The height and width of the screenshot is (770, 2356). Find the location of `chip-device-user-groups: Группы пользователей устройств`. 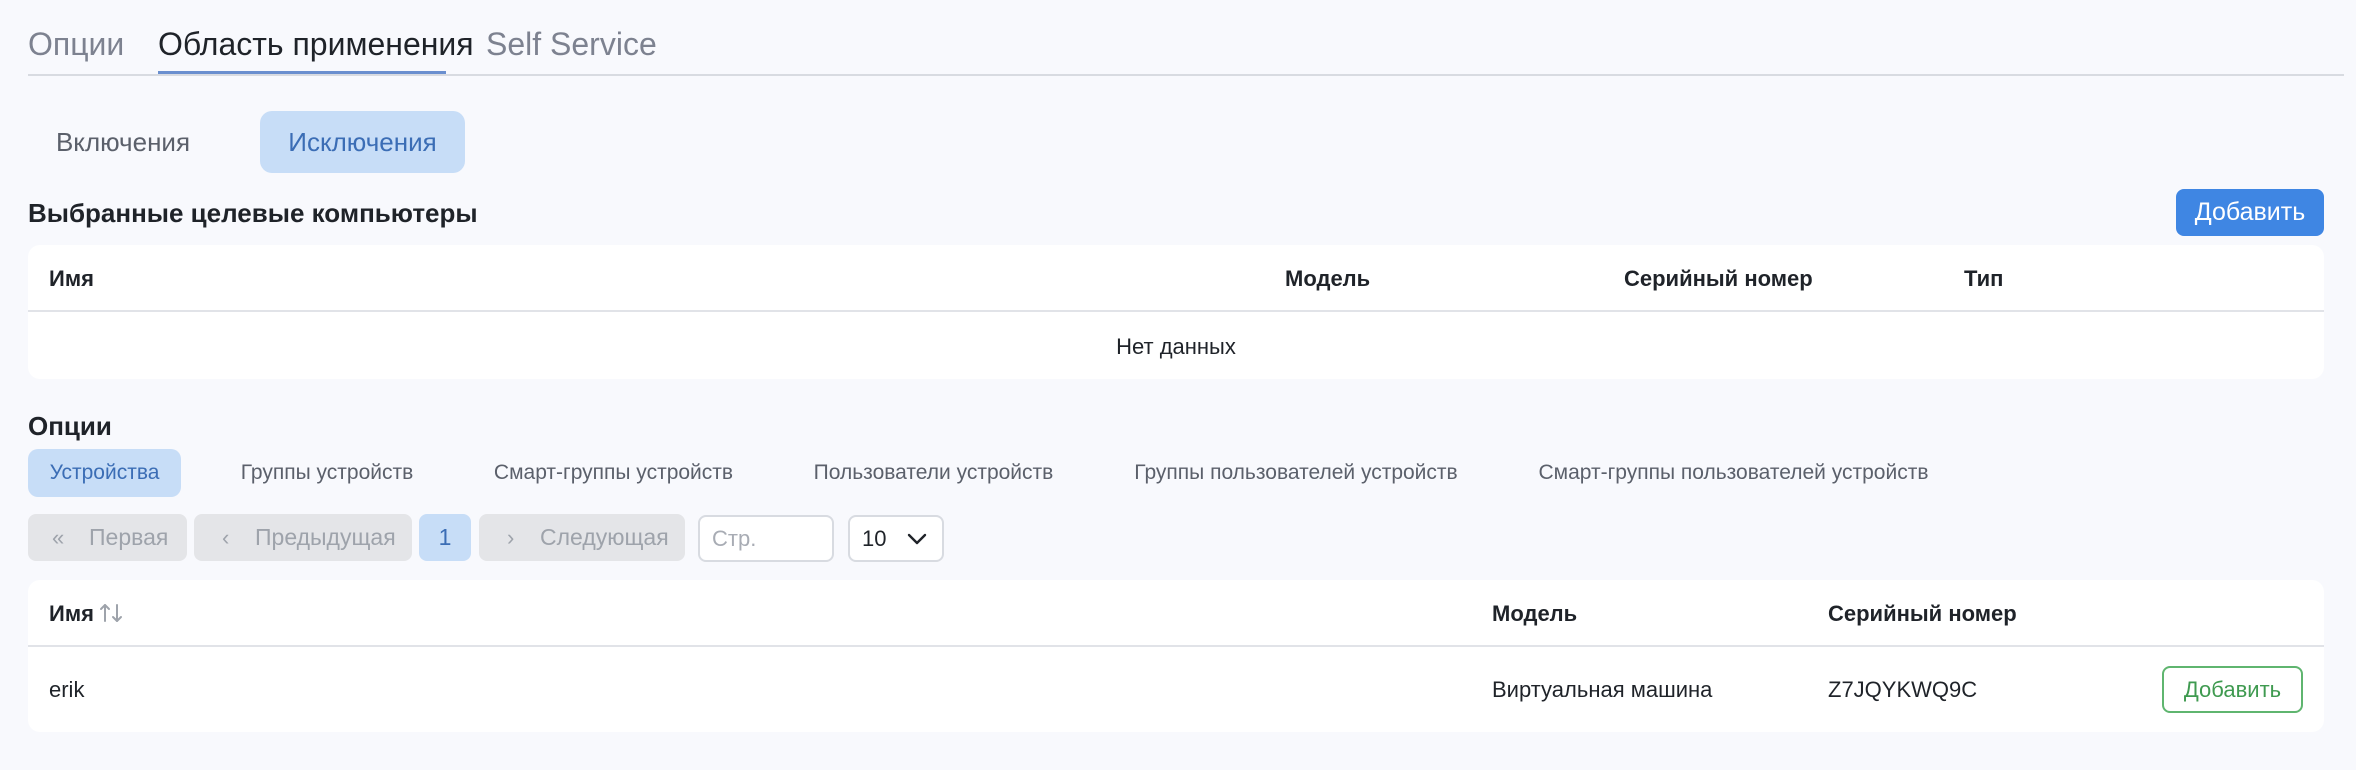

chip-device-user-groups: Группы пользователей устройств is located at coordinates (1296, 473).